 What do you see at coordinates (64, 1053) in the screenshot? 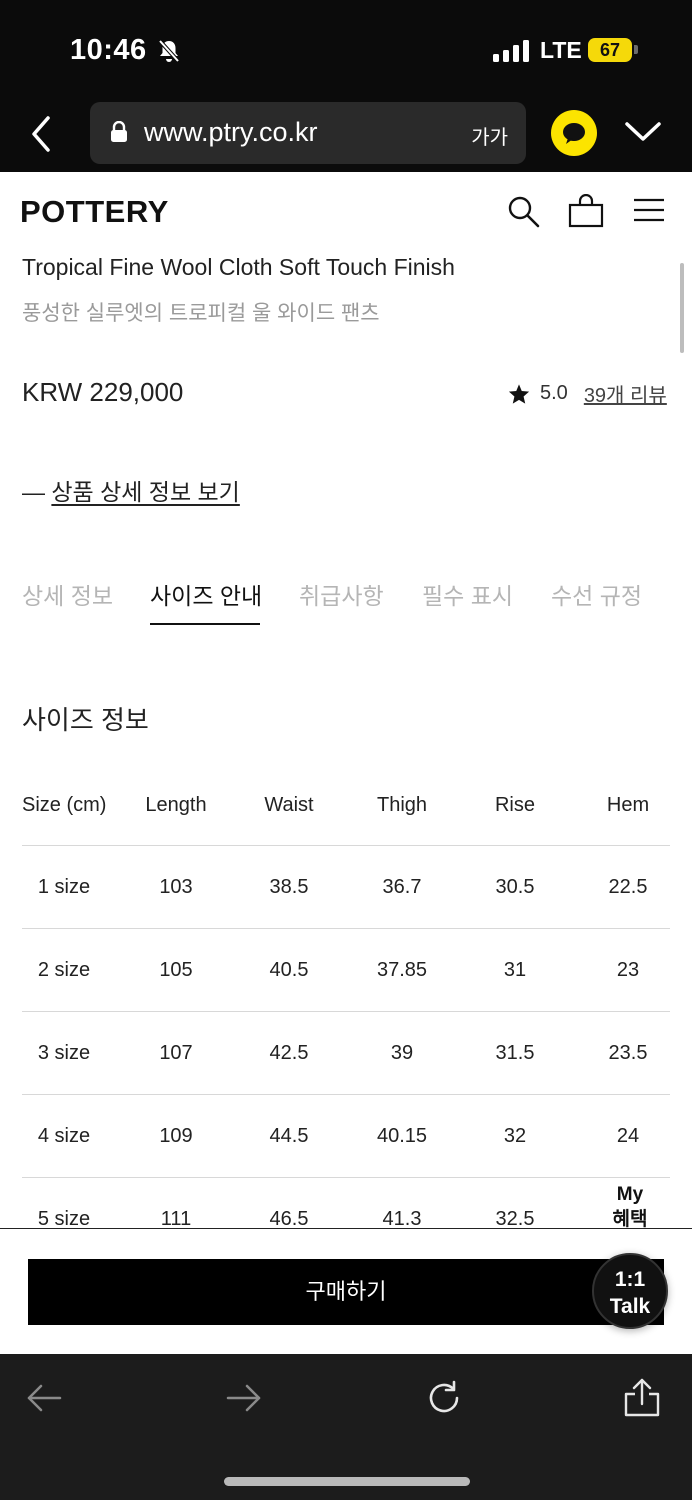
I see `table-cell: 3 size` at bounding box center [64, 1053].